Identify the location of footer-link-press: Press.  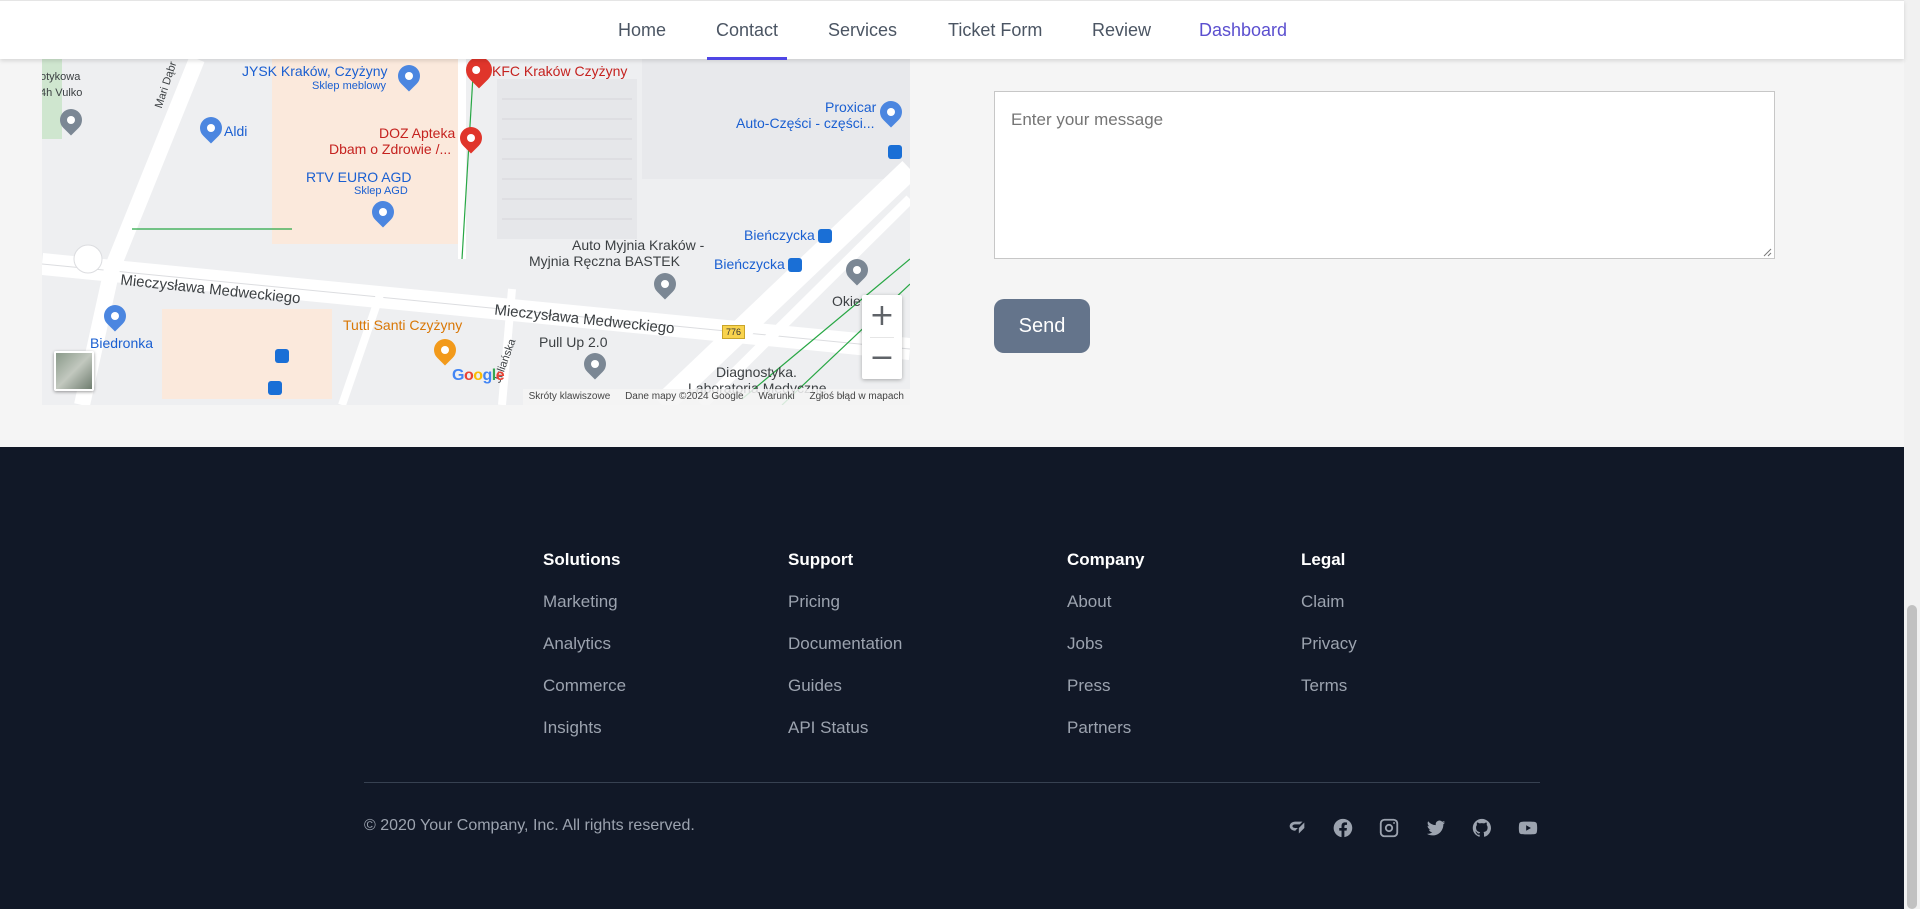
(1088, 686).